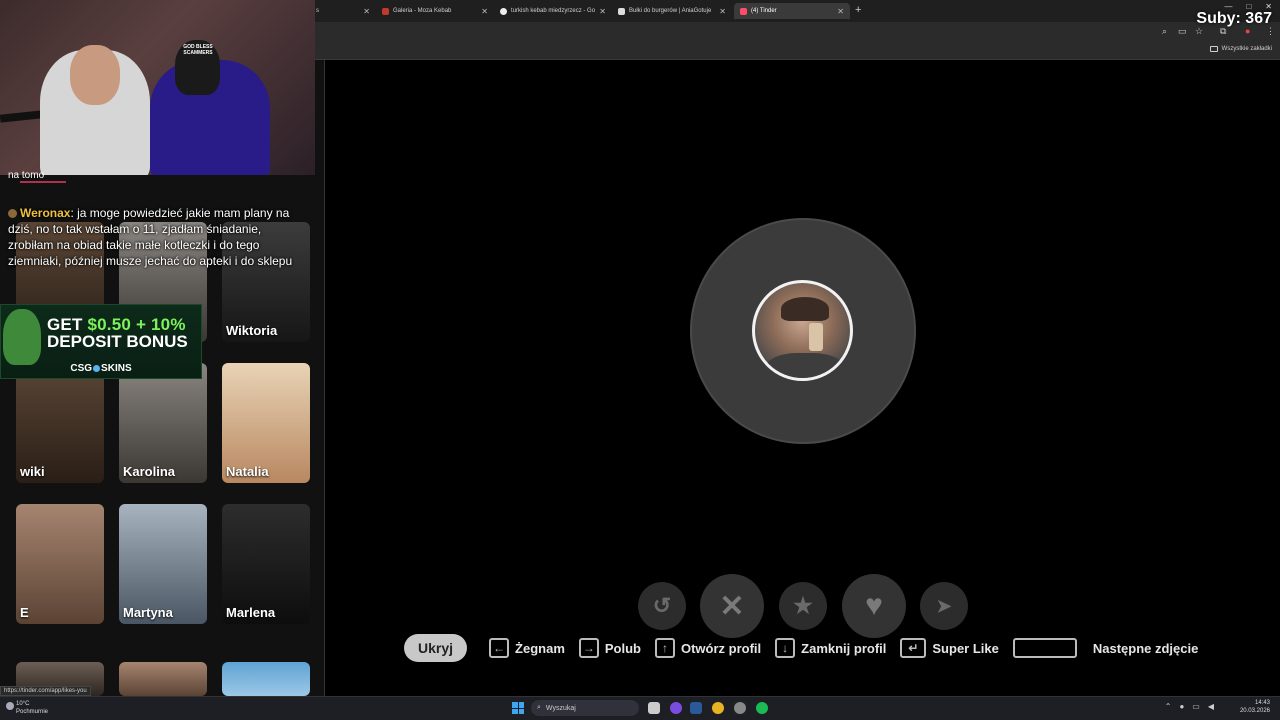 Image resolution: width=1280 pixels, height=720 pixels. What do you see at coordinates (792, 11) in the screenshot?
I see `tab-tinder: (4) Tinder ✕` at bounding box center [792, 11].